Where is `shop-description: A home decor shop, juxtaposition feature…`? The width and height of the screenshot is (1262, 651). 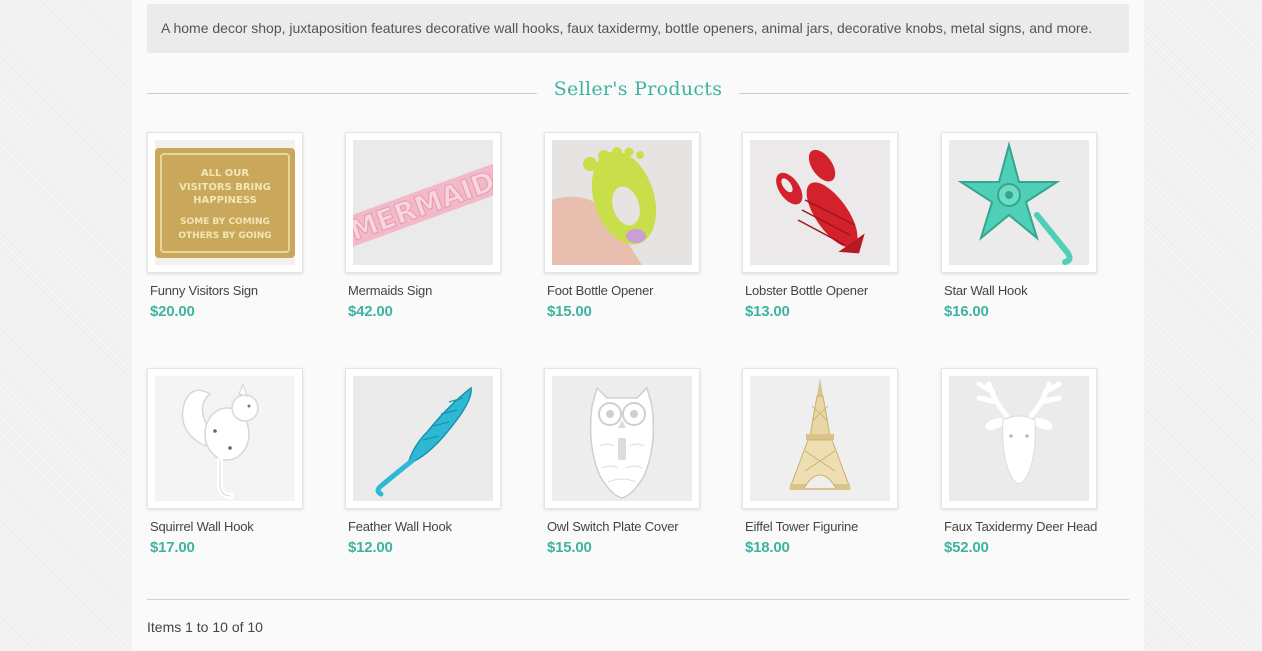
shop-description: A home decor shop, juxtaposition feature… is located at coordinates (638, 28).